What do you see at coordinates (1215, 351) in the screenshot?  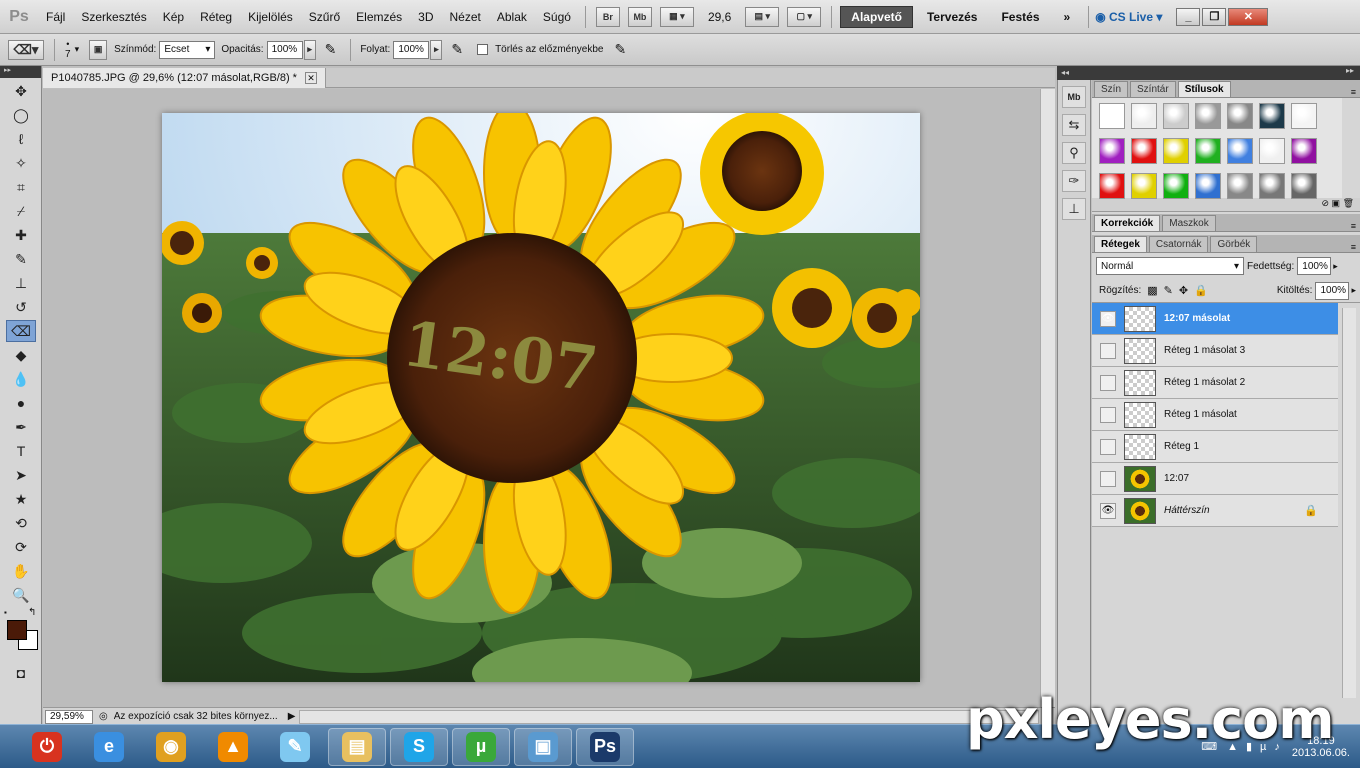 I see `layer-row: Réteg 1 másolat 3` at bounding box center [1215, 351].